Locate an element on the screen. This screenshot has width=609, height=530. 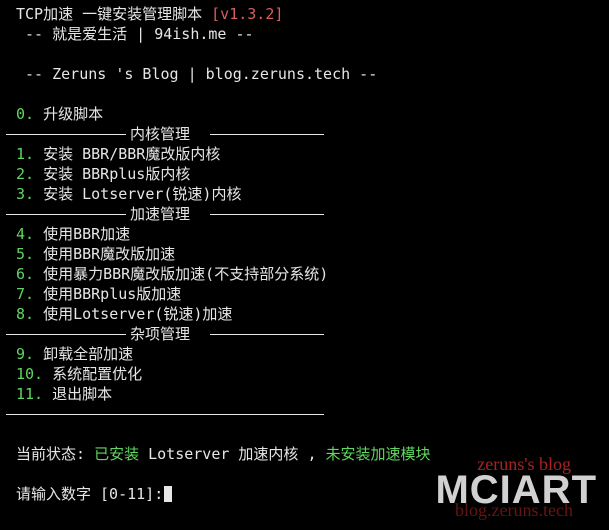
input-prompt-line: 请输入数字 [0-11]: is located at coordinates (94, 494).